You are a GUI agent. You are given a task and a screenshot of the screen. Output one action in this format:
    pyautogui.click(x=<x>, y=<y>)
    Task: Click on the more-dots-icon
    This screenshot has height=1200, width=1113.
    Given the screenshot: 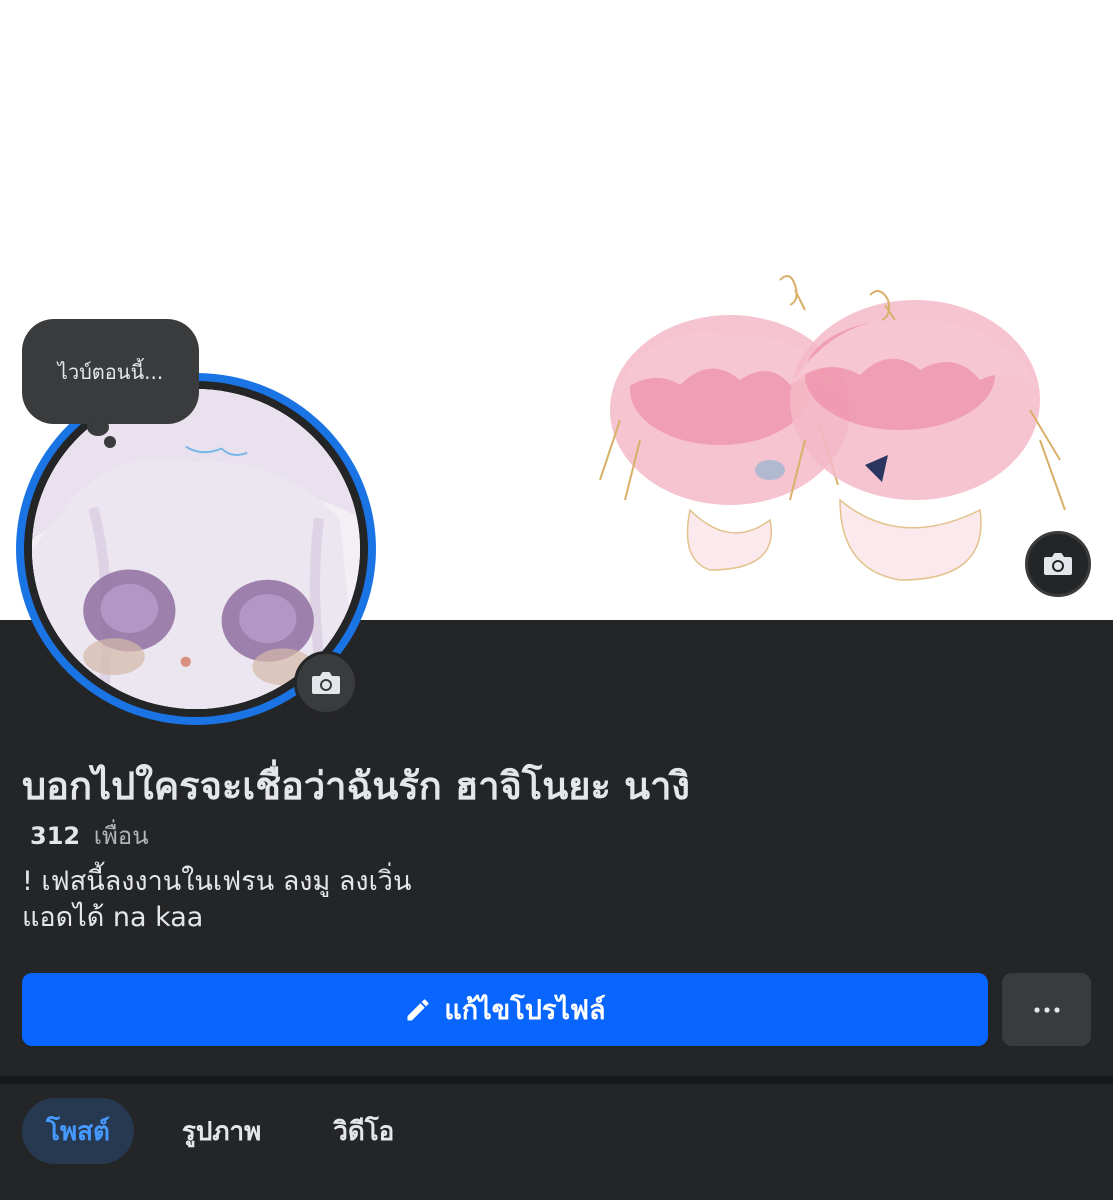 What is the action you would take?
    pyautogui.click(x=1046, y=1009)
    